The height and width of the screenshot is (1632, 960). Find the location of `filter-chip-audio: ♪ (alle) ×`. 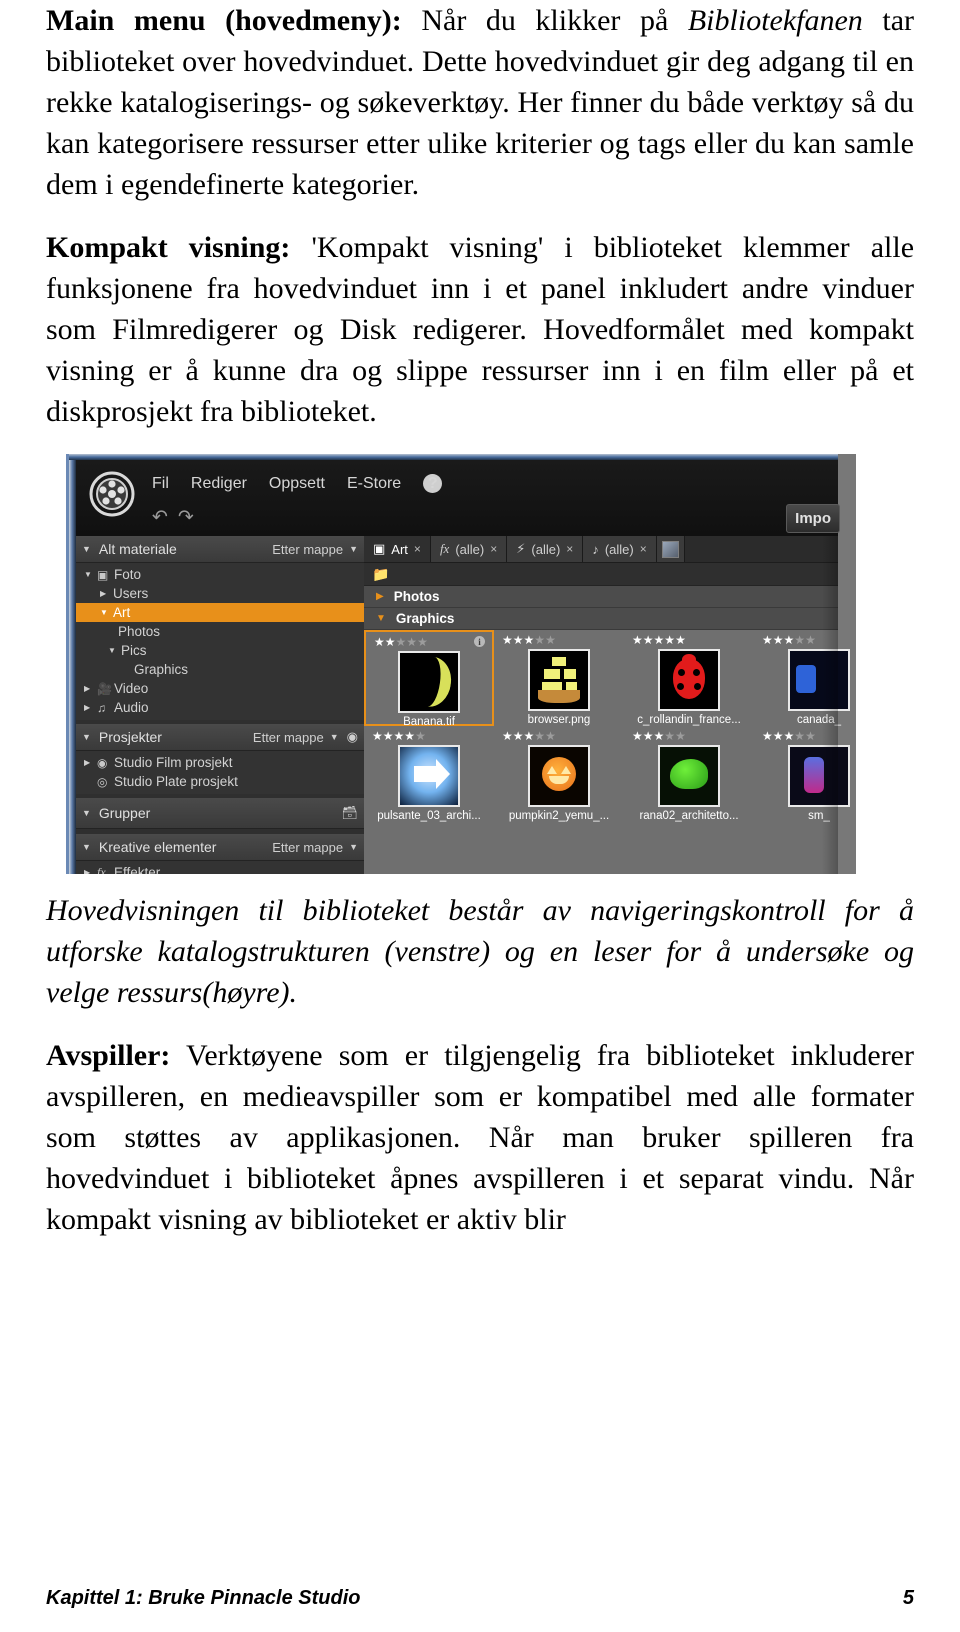

filter-chip-audio: ♪ (alle) × is located at coordinates (620, 549).